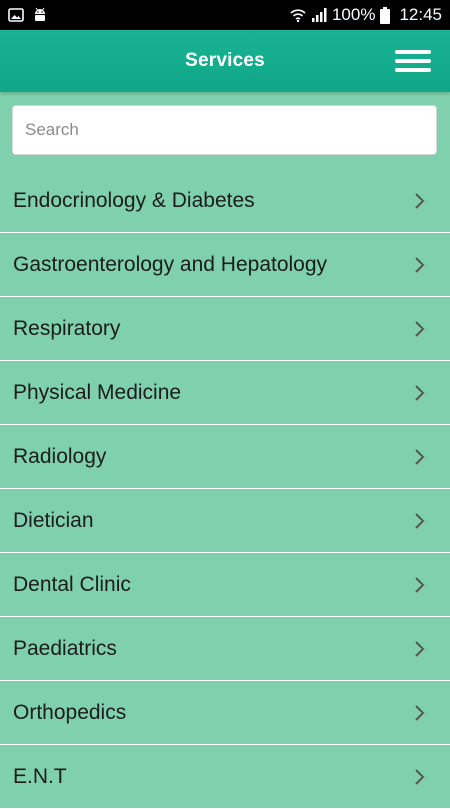 The width and height of the screenshot is (450, 809). What do you see at coordinates (420, 14) in the screenshot?
I see `status-time: 12:45` at bounding box center [420, 14].